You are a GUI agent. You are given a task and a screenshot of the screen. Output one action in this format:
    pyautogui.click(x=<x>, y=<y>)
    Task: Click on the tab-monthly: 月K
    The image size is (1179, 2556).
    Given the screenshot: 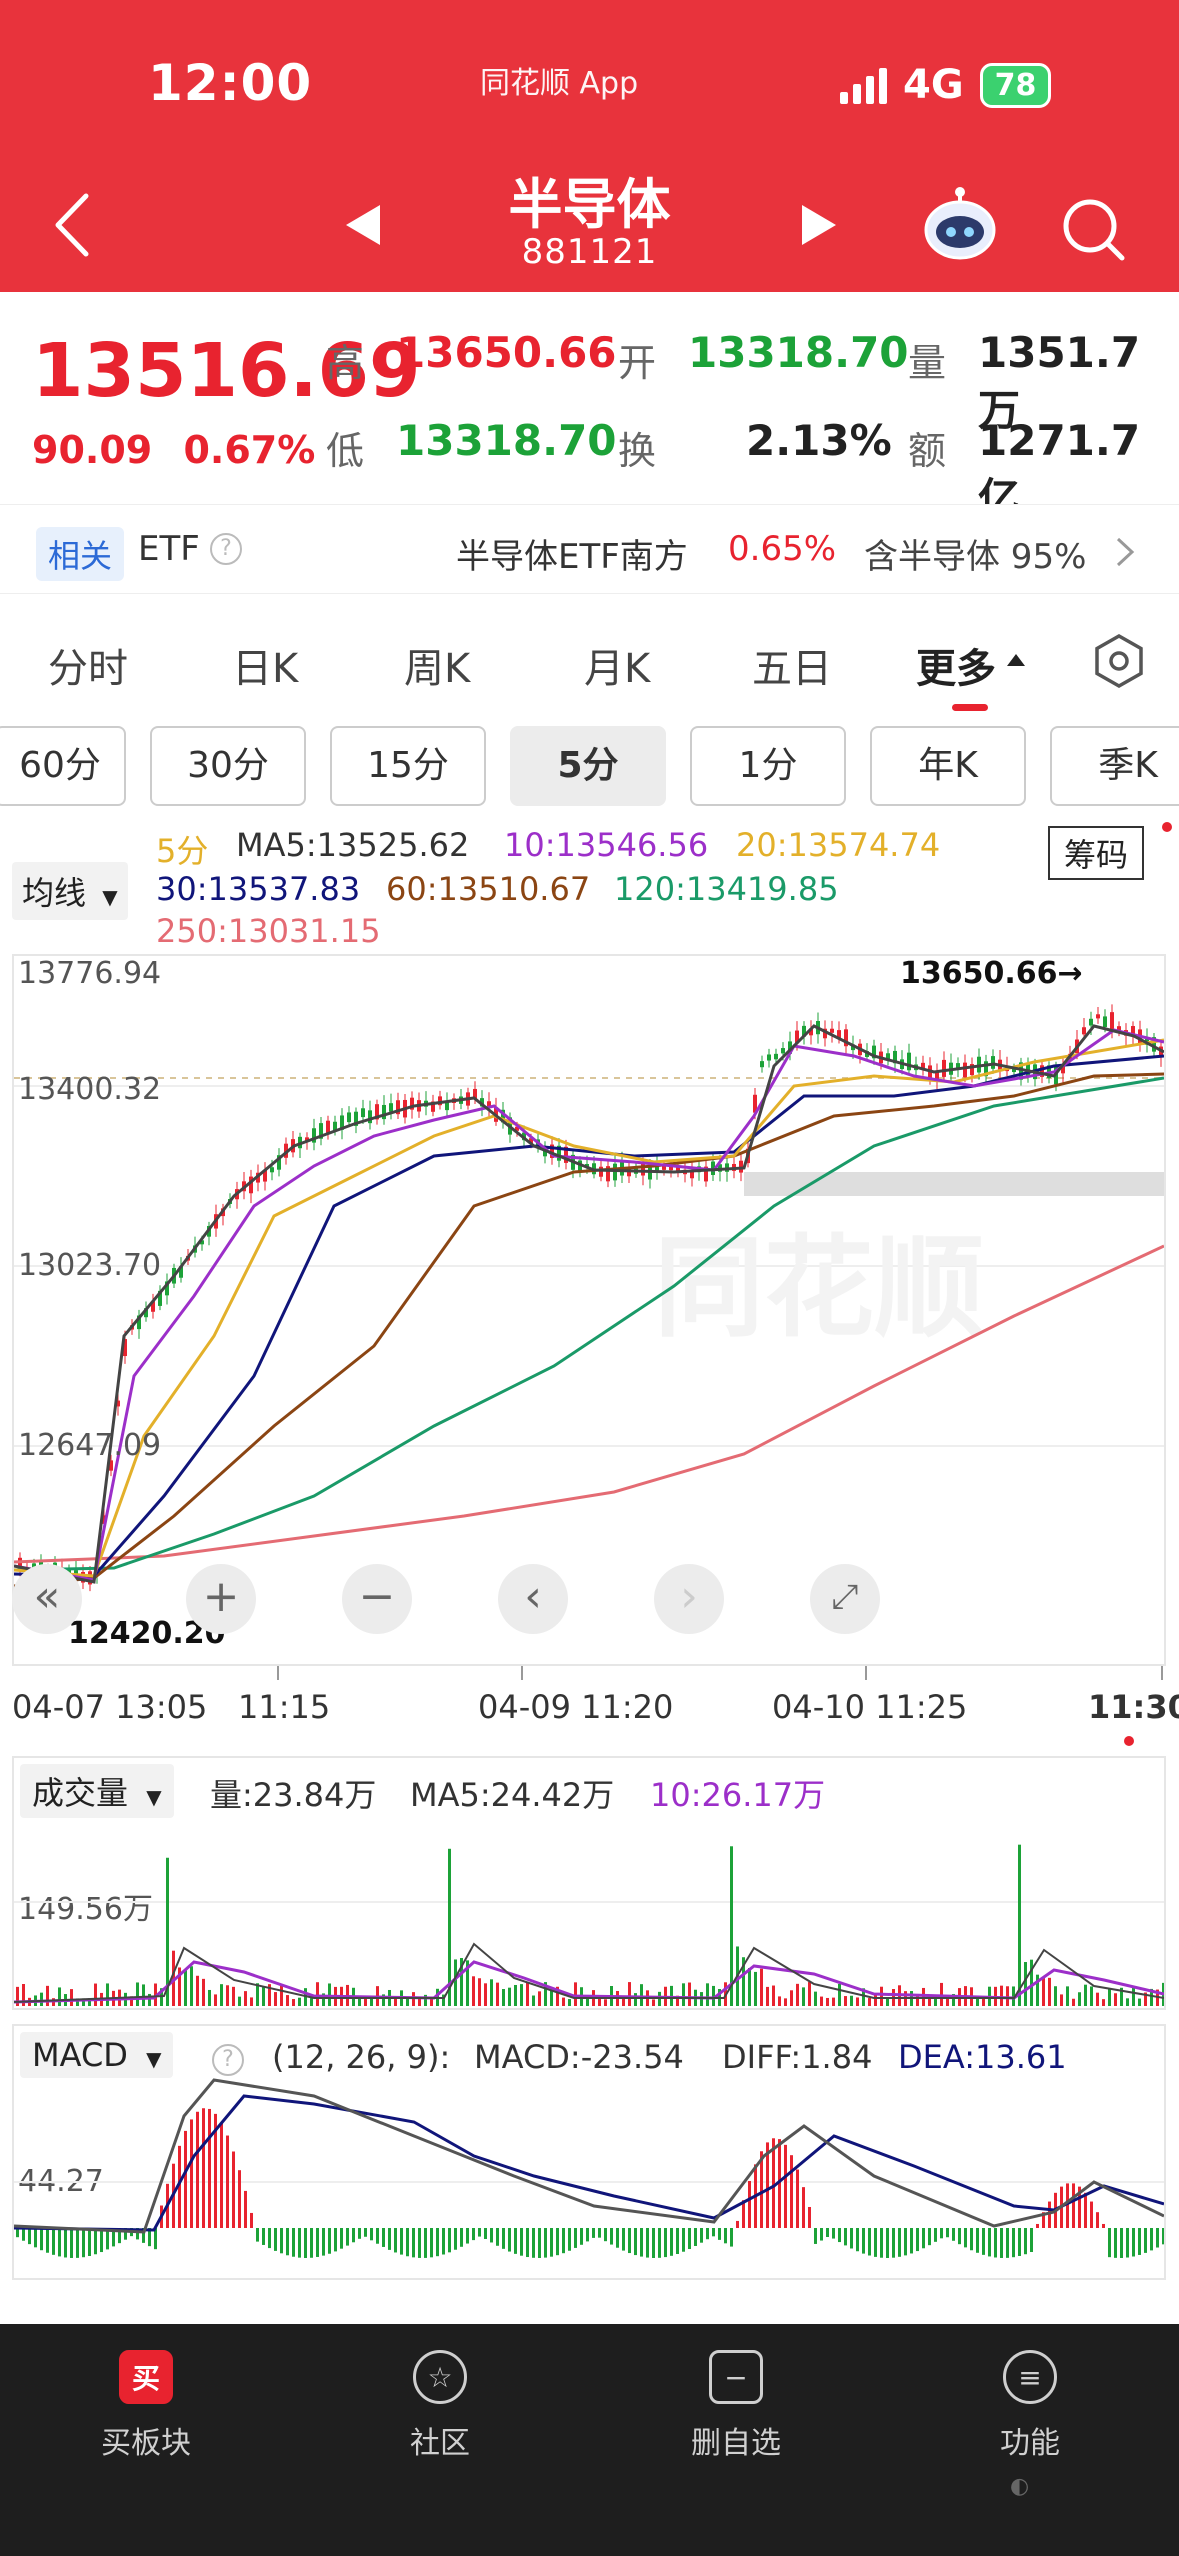 What is the action you would take?
    pyautogui.click(x=617, y=665)
    